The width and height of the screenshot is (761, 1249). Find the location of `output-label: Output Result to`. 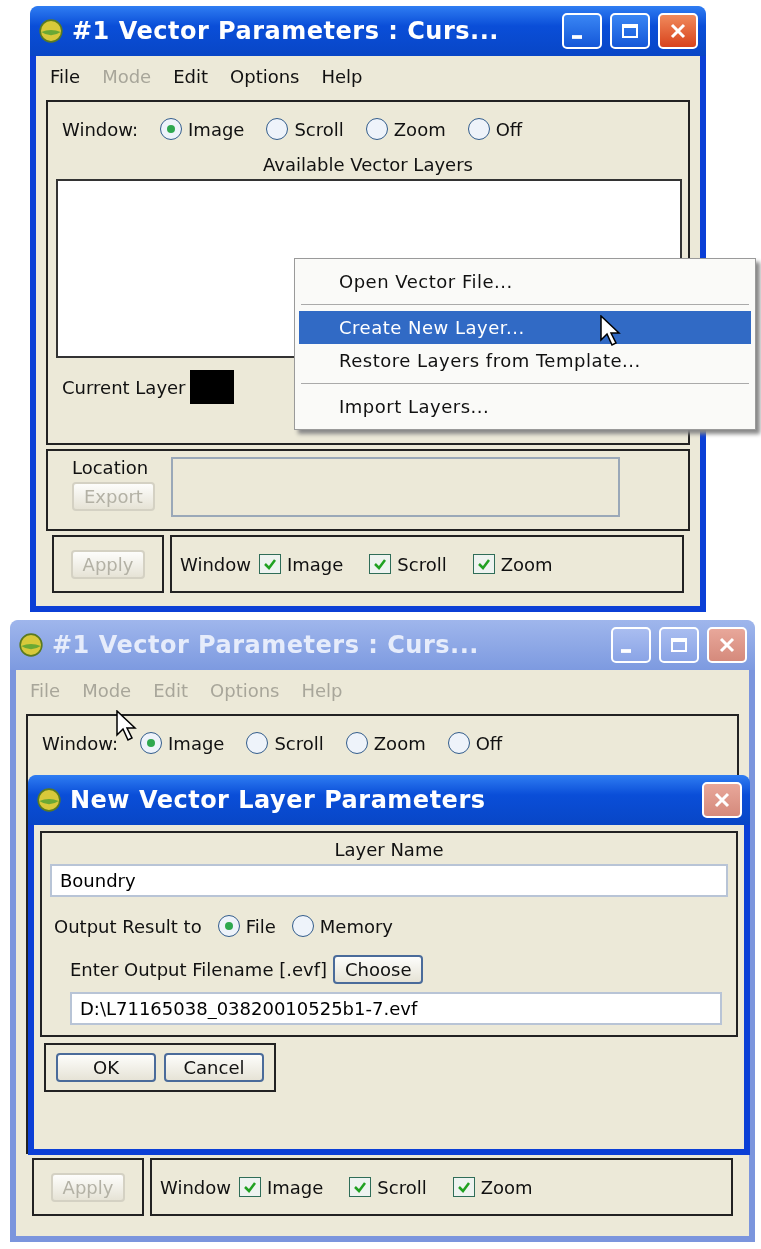

output-label: Output Result to is located at coordinates (128, 926).